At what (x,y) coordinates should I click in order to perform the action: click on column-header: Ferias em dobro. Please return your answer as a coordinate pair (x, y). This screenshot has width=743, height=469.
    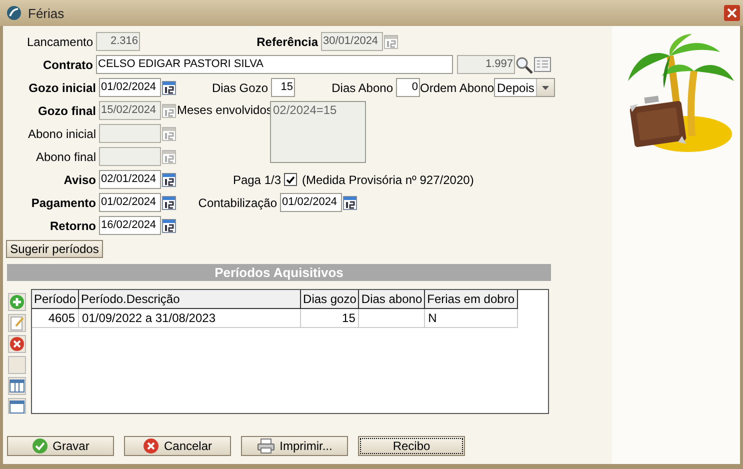
    Looking at the image, I should click on (470, 299).